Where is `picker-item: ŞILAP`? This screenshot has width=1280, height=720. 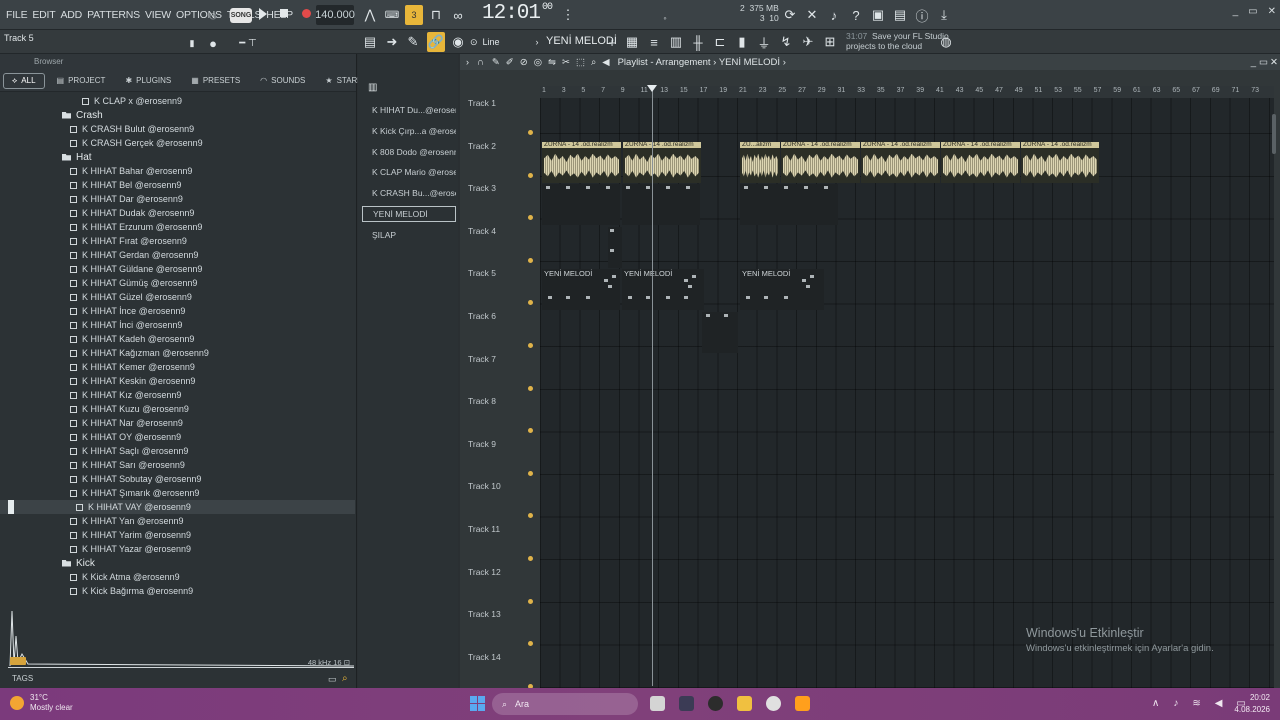
picker-item: ŞILAP is located at coordinates (409, 235).